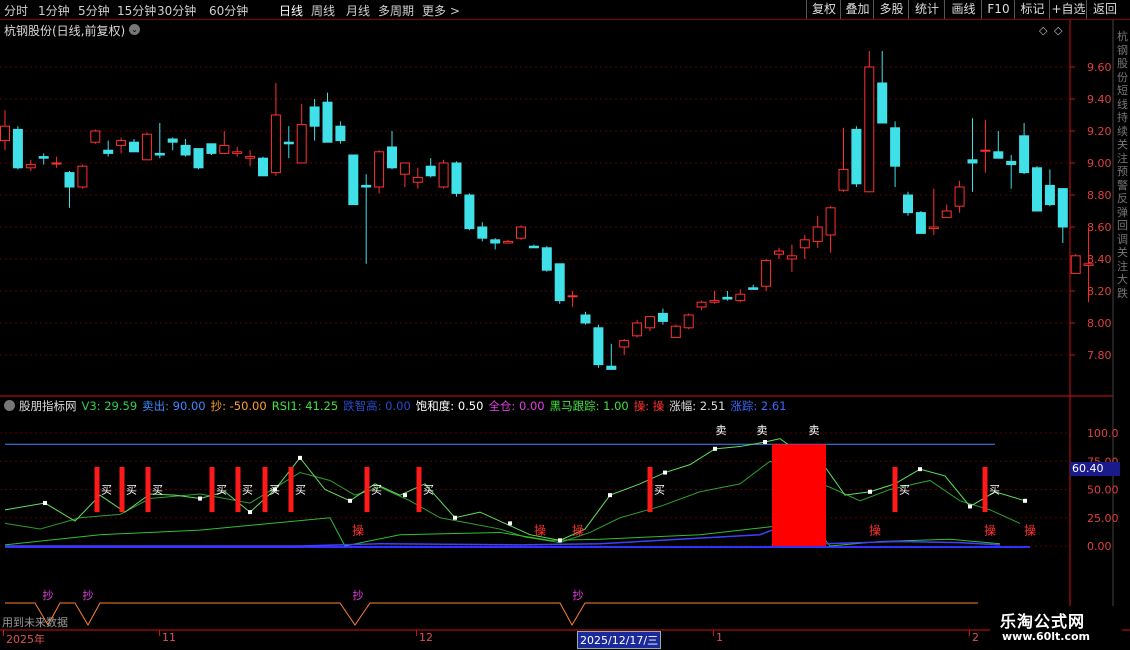 The height and width of the screenshot is (650, 1130). I want to click on toolbar-button-5: F10, so click(998, 9).